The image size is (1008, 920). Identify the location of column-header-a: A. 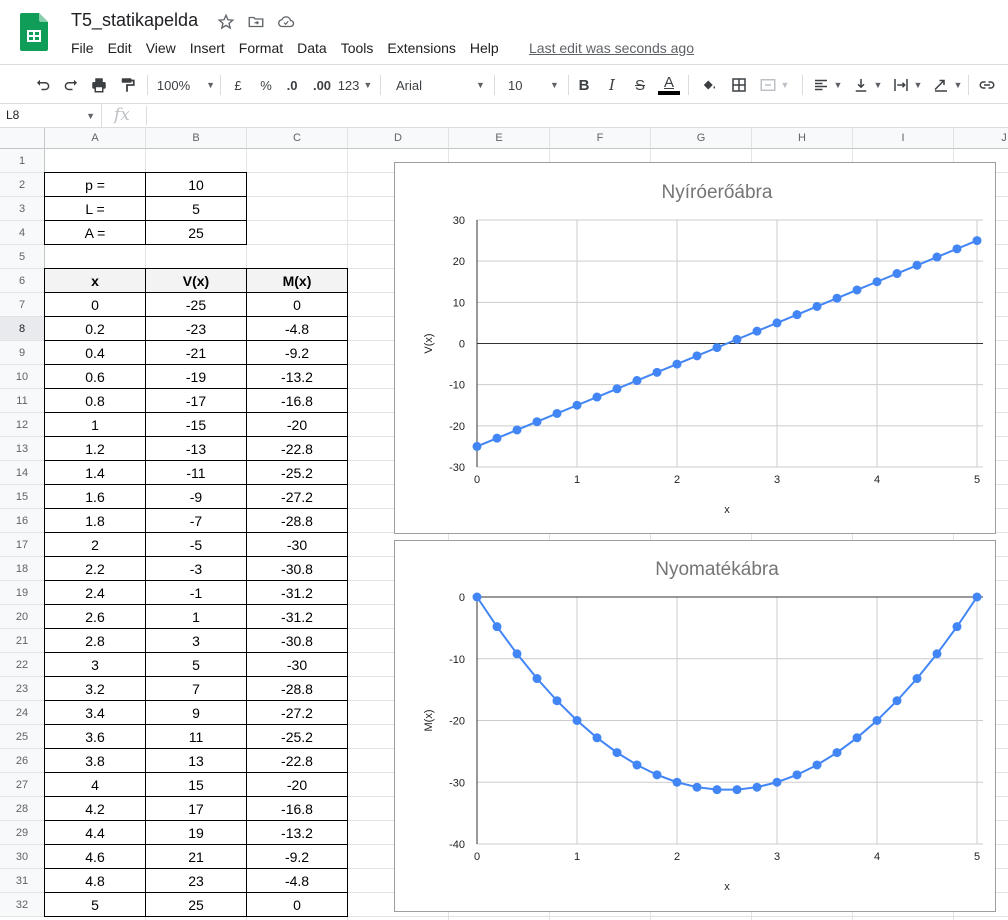
(95, 138).